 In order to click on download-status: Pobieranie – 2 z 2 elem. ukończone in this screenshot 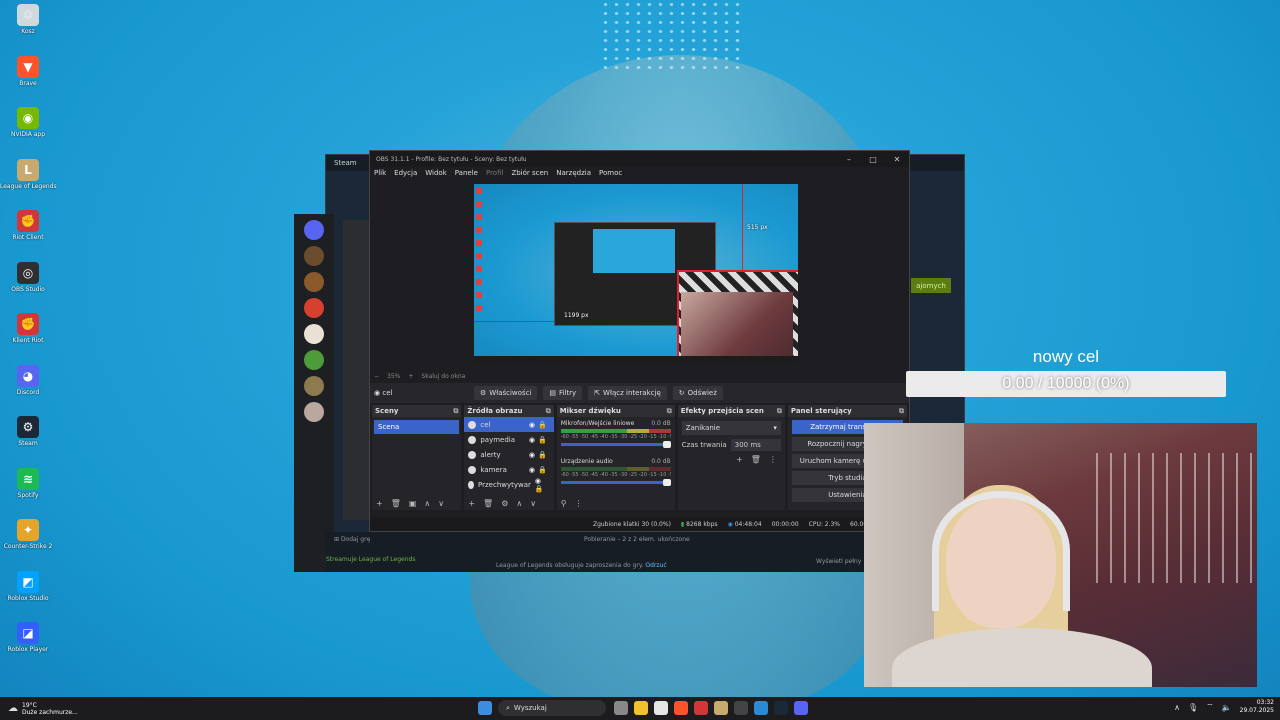, I will do `click(637, 539)`.